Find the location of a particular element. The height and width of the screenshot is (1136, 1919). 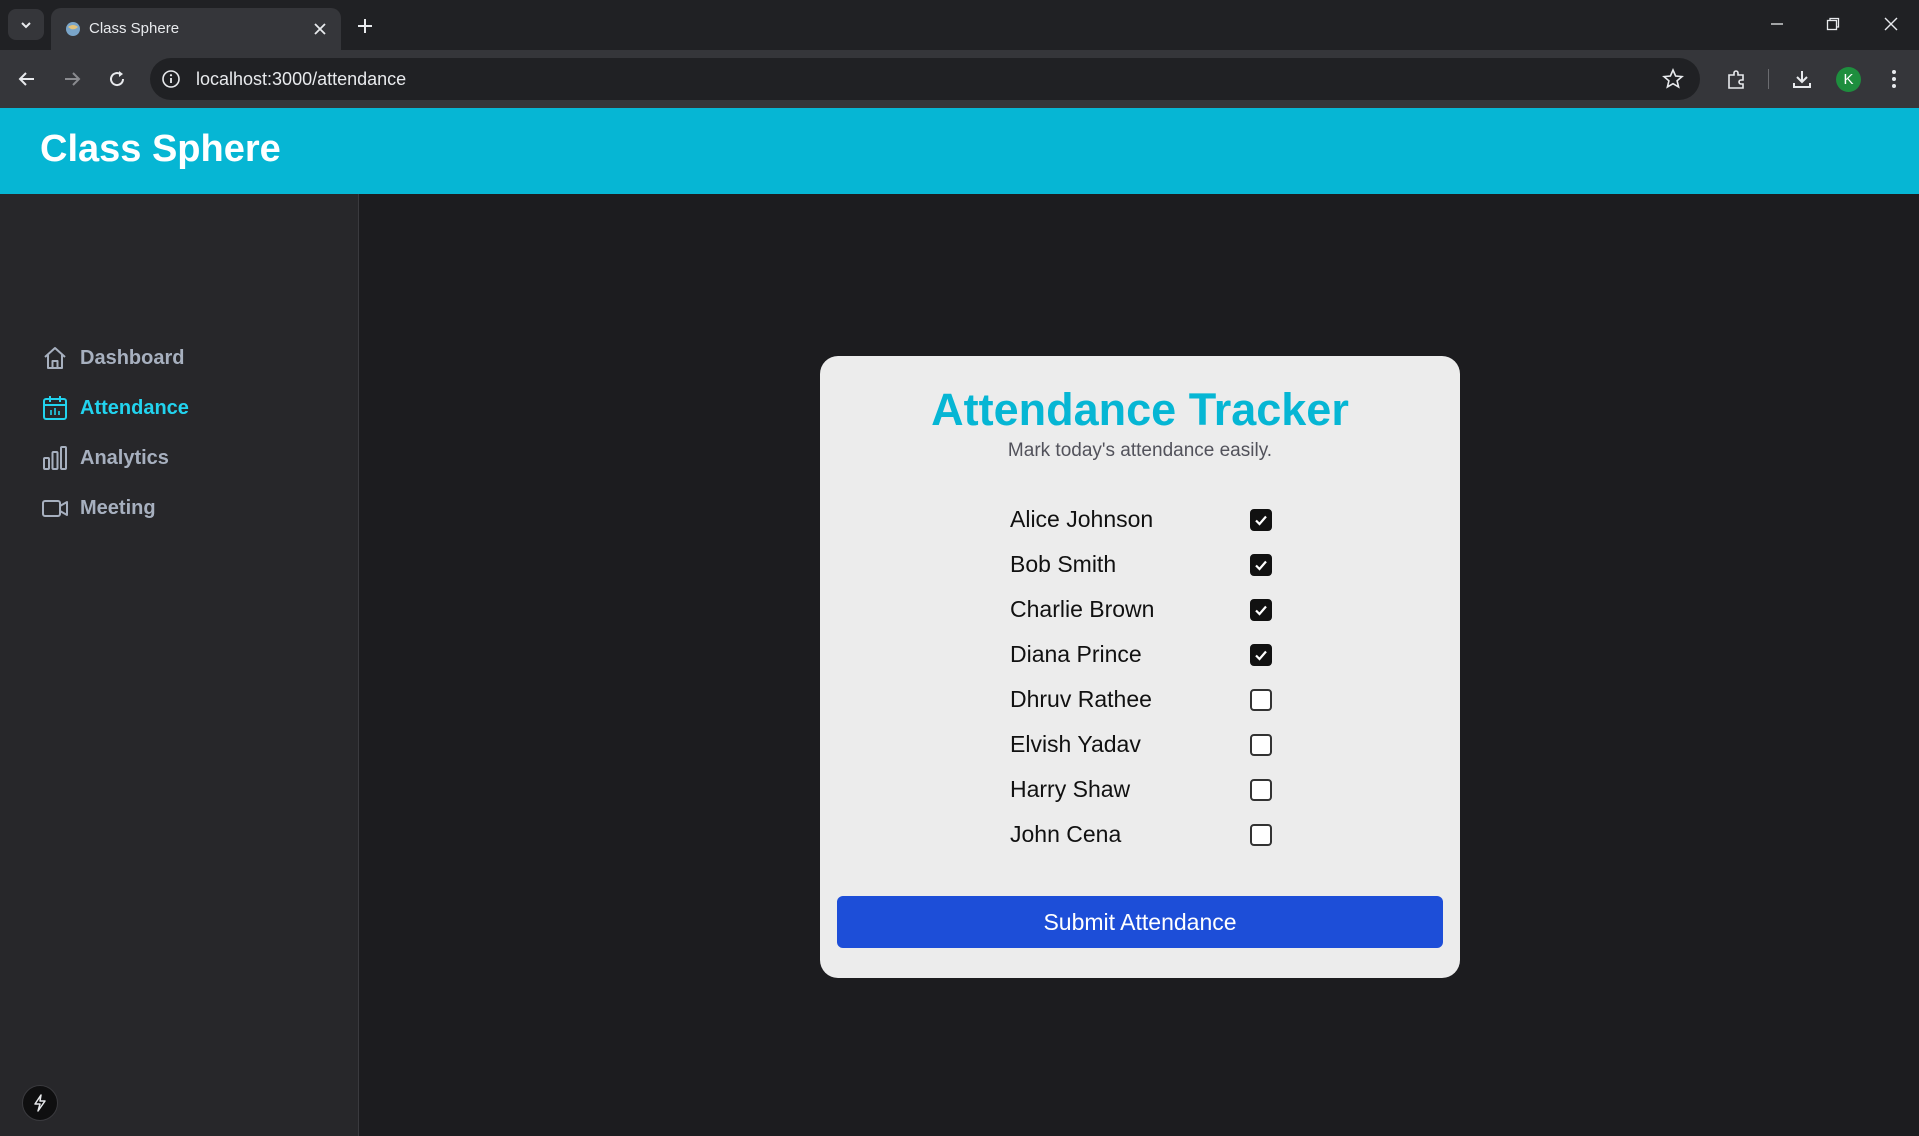

back-button is located at coordinates (27, 79).